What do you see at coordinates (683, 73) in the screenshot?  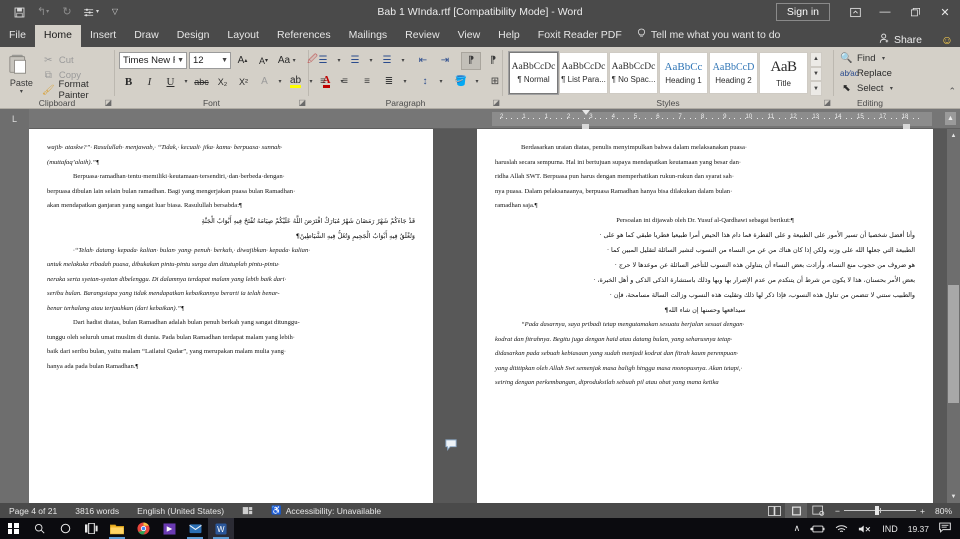 I see `style-heading-1: AaBbCc Heading 1` at bounding box center [683, 73].